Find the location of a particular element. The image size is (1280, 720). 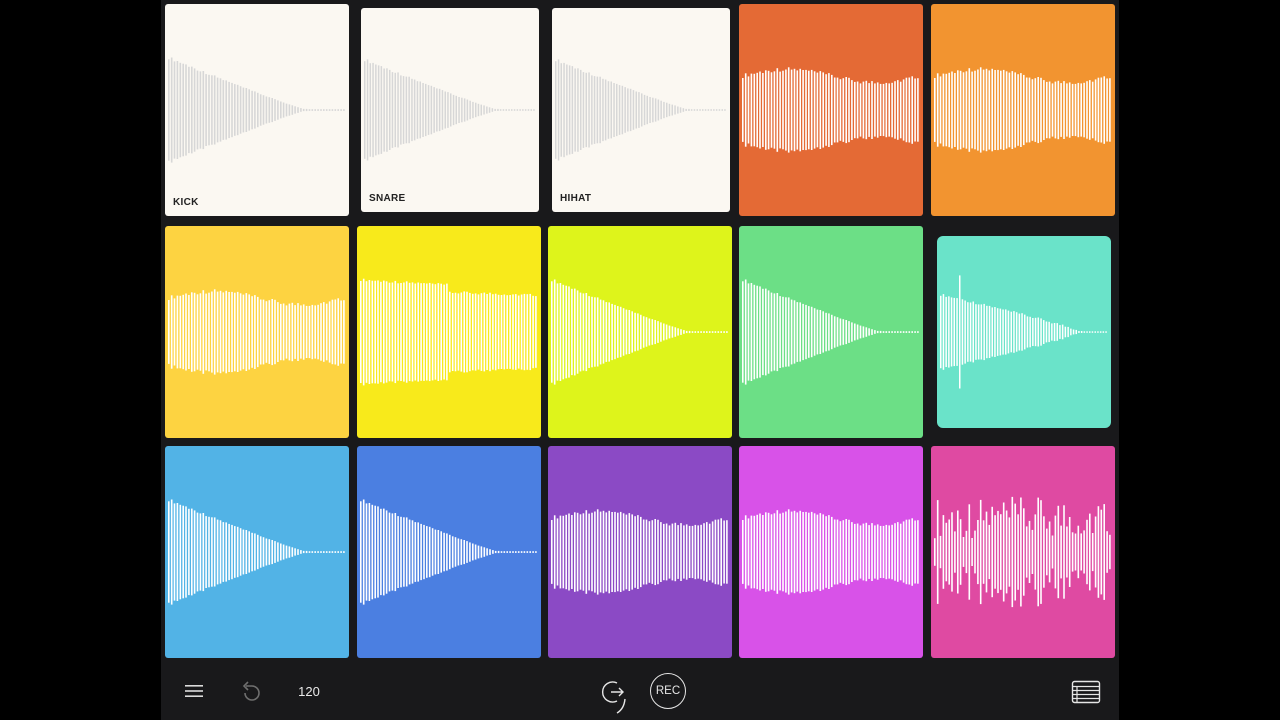

table-list-icon is located at coordinates (1086, 692).